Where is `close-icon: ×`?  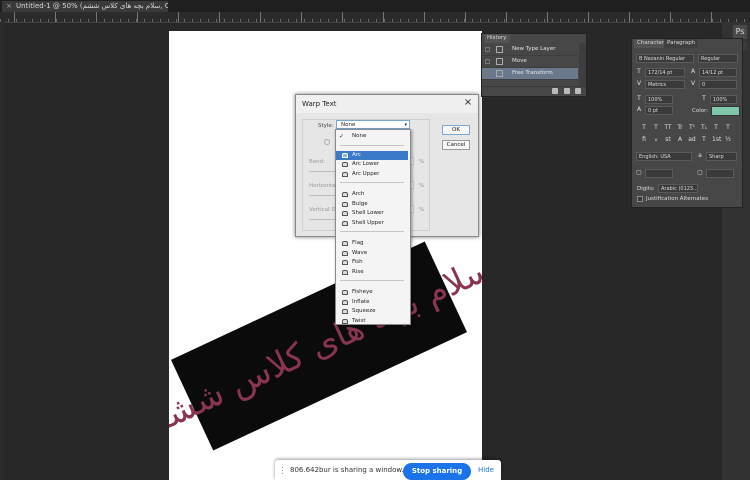
close-icon: × is located at coordinates (468, 103).